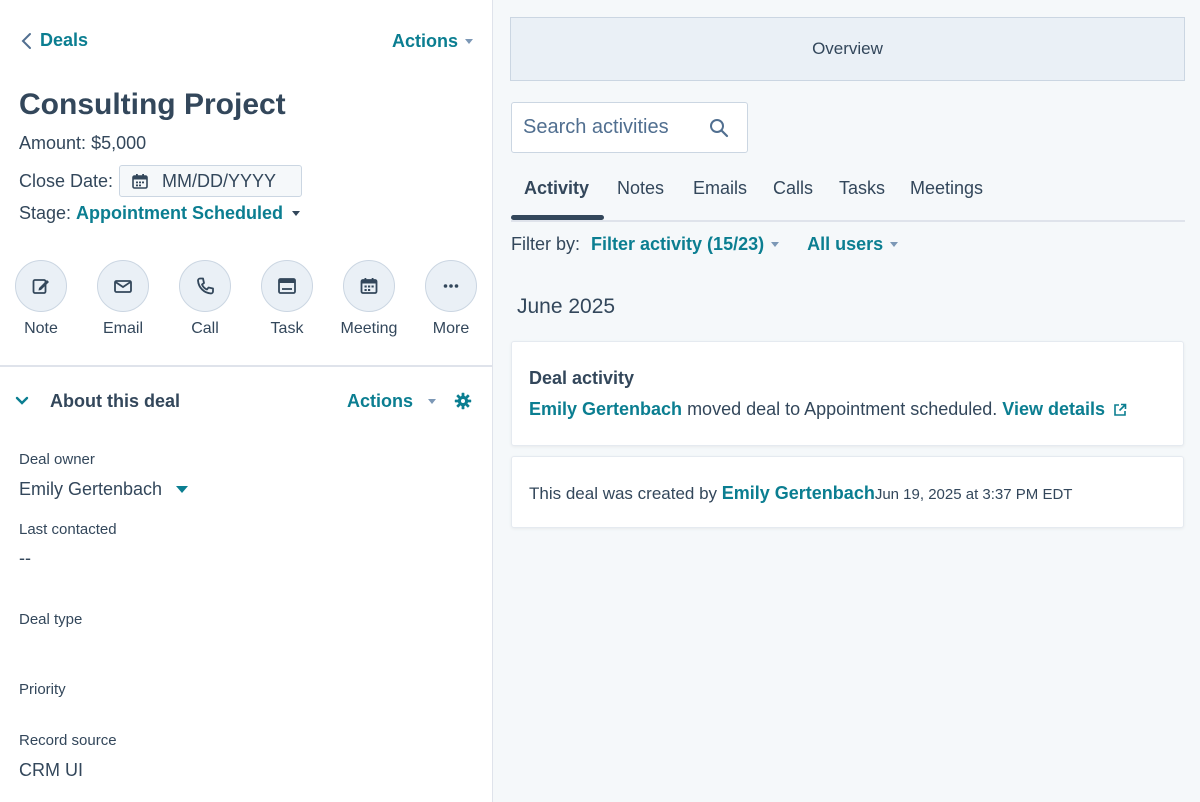 The width and height of the screenshot is (1200, 802). Describe the element at coordinates (557, 217) in the screenshot. I see `active-tab-indicator` at that location.